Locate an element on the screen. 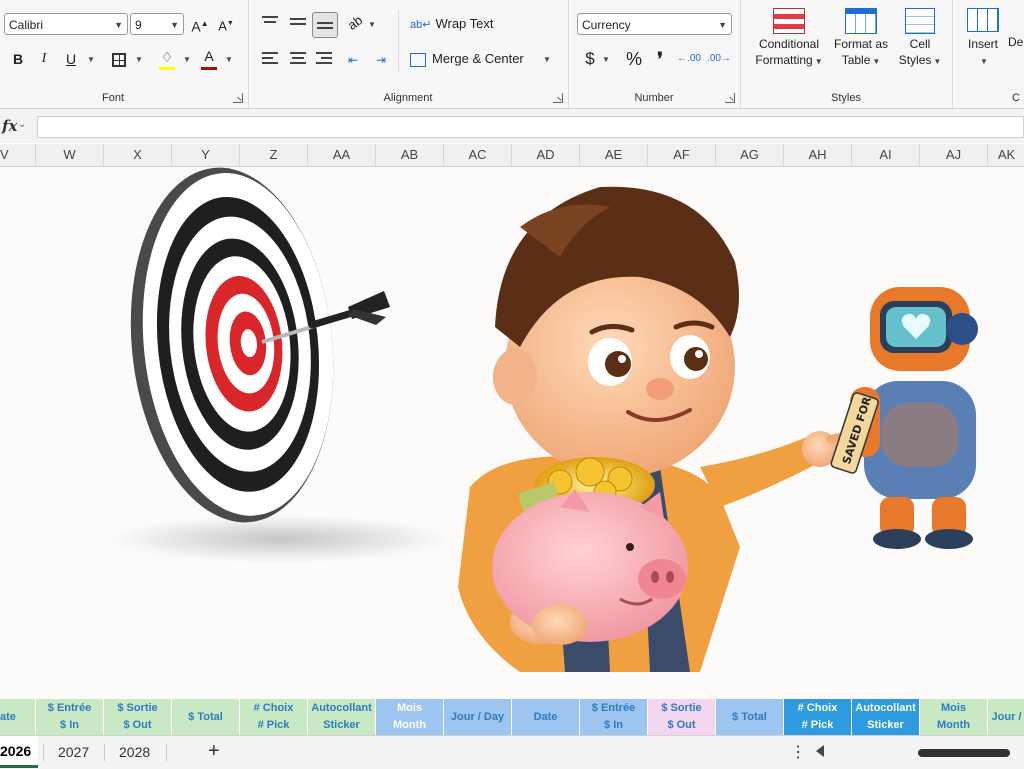  underline-dropdown: ▼ is located at coordinates (90, 59).